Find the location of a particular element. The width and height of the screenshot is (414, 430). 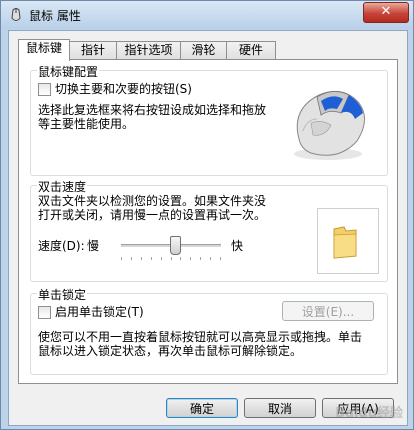

test-folder-area is located at coordinates (348, 241).